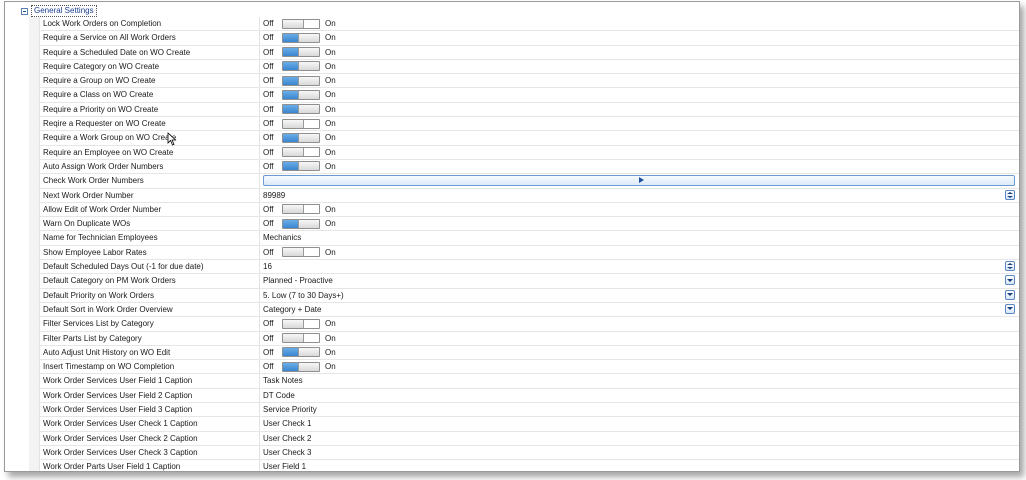 The image size is (1026, 480). I want to click on text-field: DT Code, so click(641, 395).